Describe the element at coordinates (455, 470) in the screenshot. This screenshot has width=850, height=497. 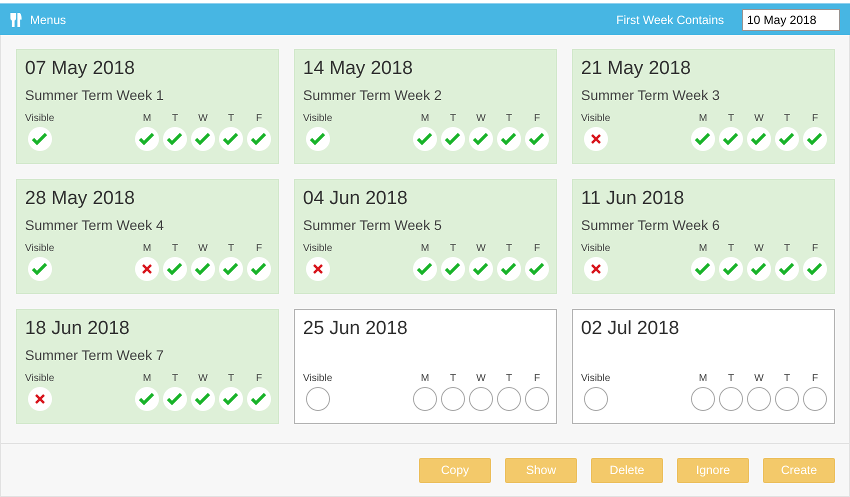
I see `action-button: Copy` at that location.